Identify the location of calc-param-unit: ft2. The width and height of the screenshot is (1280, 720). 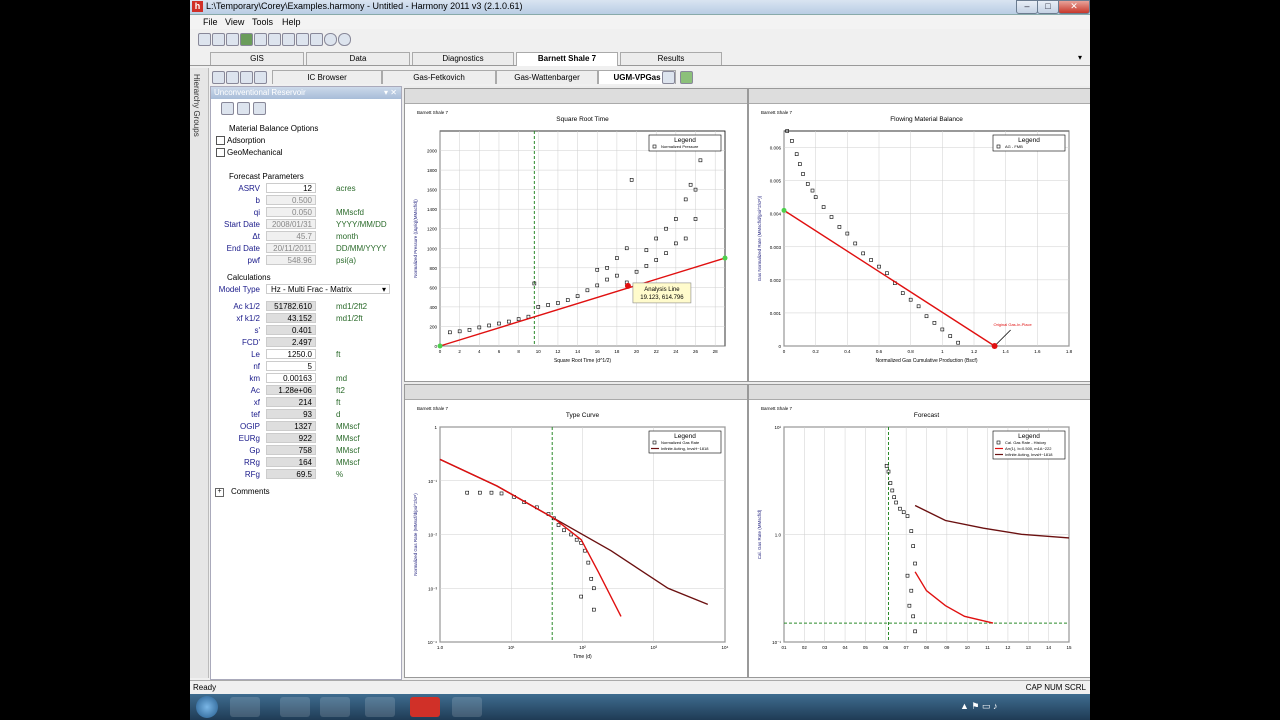
(340, 390).